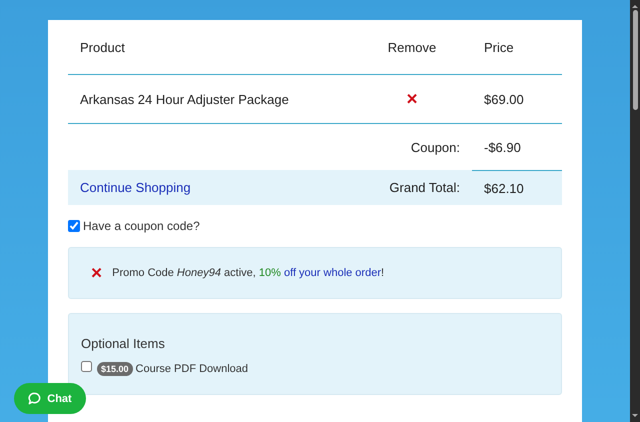  What do you see at coordinates (435, 147) in the screenshot?
I see `coupon-label: Coupon:` at bounding box center [435, 147].